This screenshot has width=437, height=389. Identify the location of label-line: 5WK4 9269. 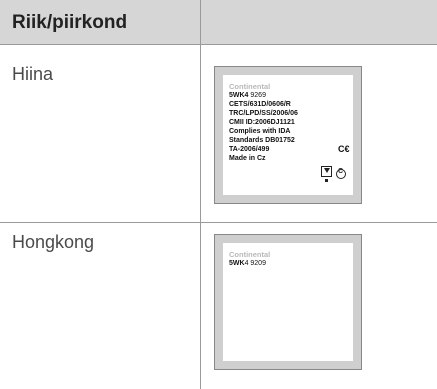
(247, 95).